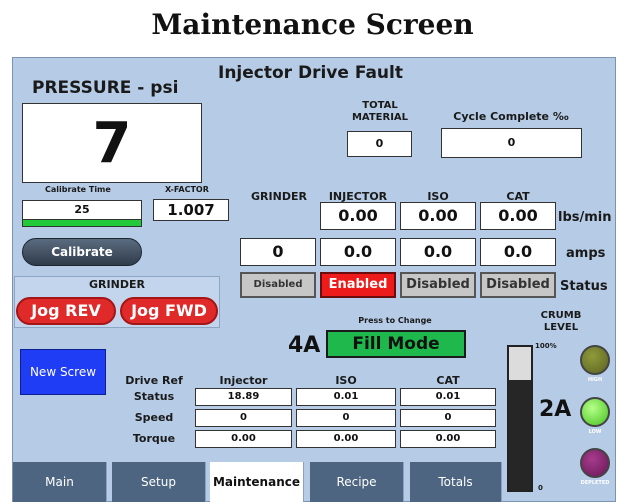 The width and height of the screenshot is (625, 502). Describe the element at coordinates (159, 482) in the screenshot. I see `tab-setup: Setup` at that location.